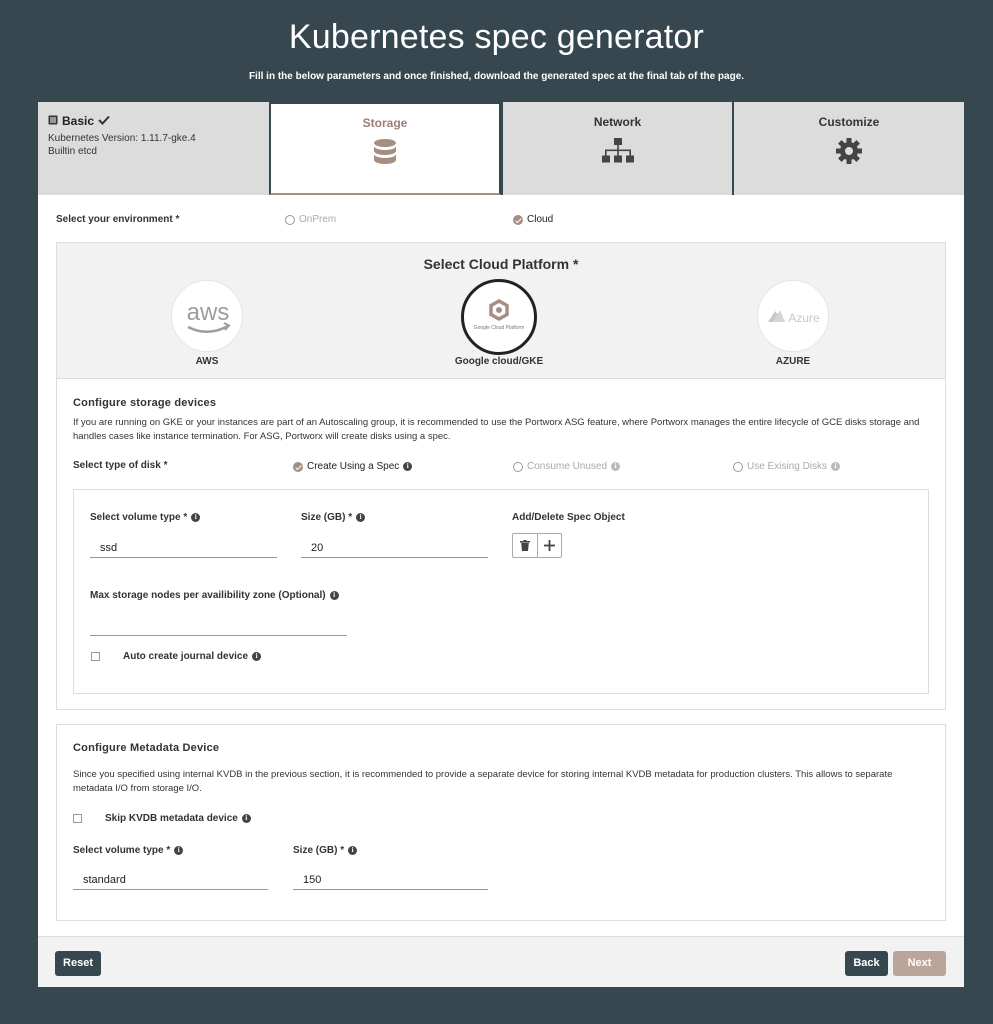 The height and width of the screenshot is (1024, 993). Describe the element at coordinates (78, 121) in the screenshot. I see `tab-basic-label: Basic` at that location.